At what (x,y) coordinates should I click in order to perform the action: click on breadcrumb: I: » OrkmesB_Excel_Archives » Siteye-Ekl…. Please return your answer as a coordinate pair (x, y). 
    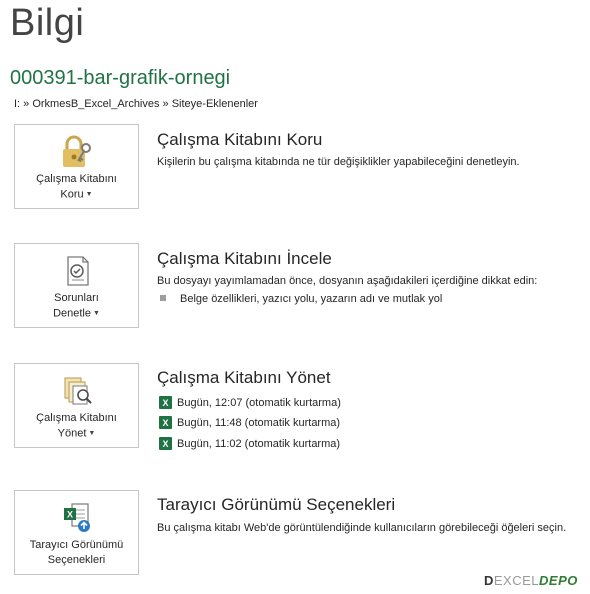
    Looking at the image, I should click on (136, 104).